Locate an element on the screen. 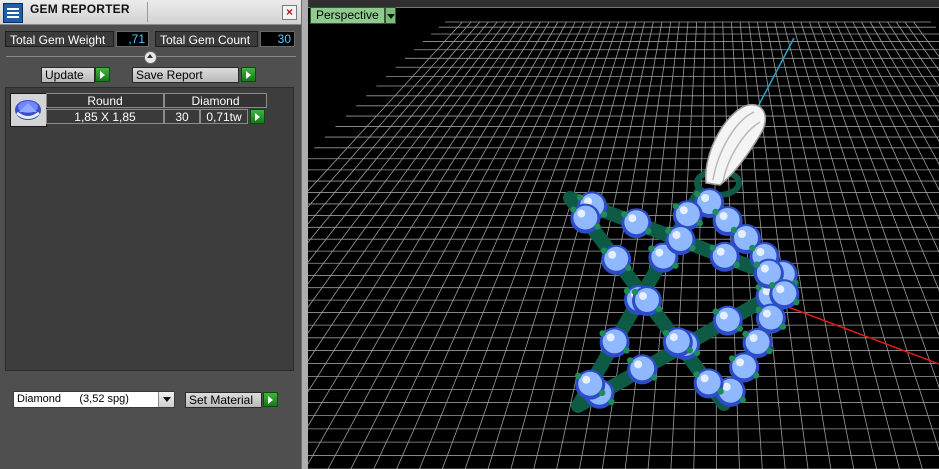  material-select: Diamond (3,52 spg) is located at coordinates (94, 399).